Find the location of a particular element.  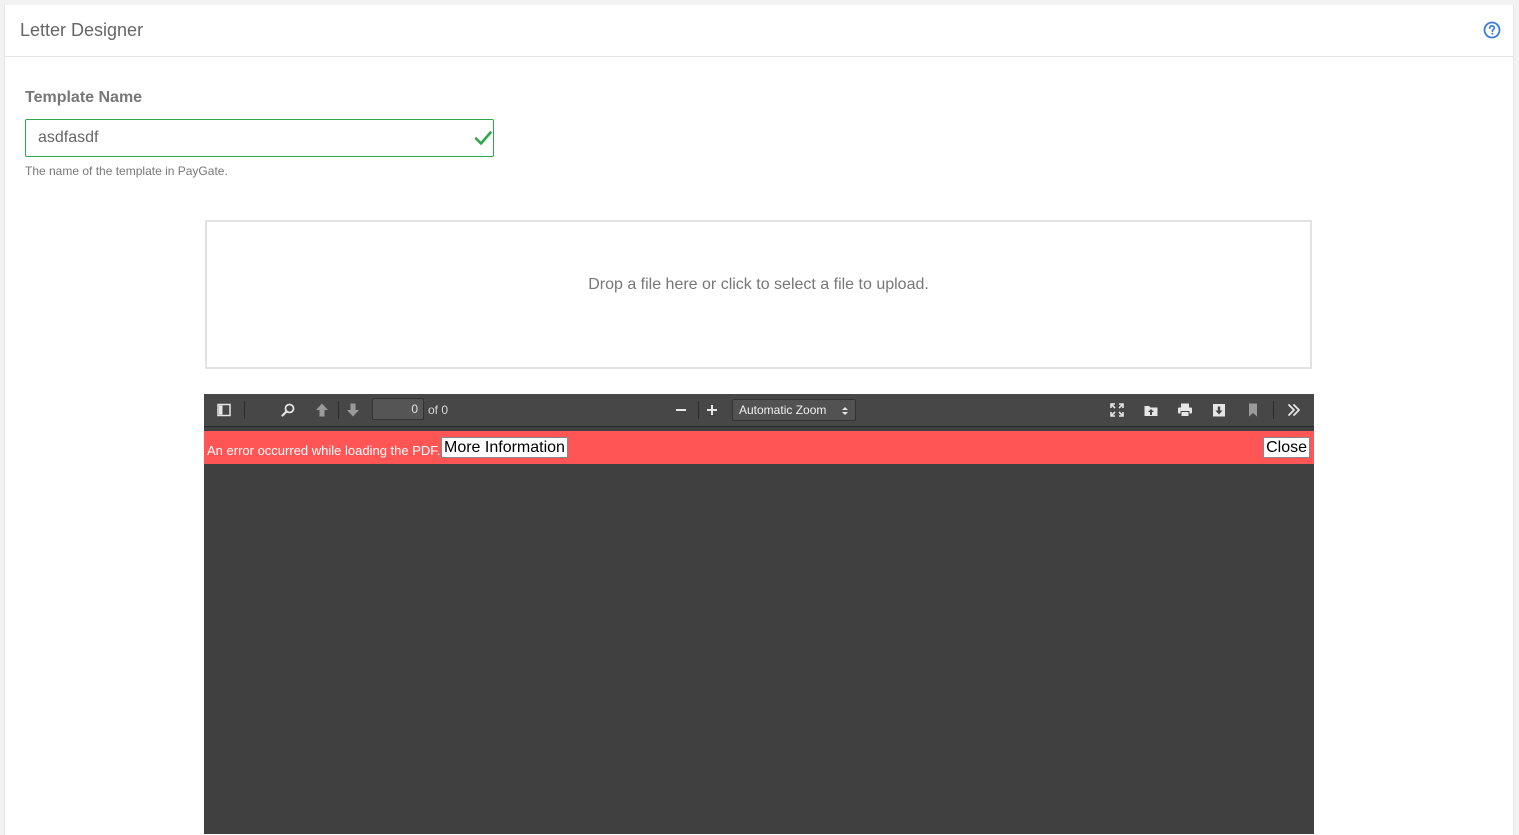

chevron-up-down-icon is located at coordinates (845, 411).